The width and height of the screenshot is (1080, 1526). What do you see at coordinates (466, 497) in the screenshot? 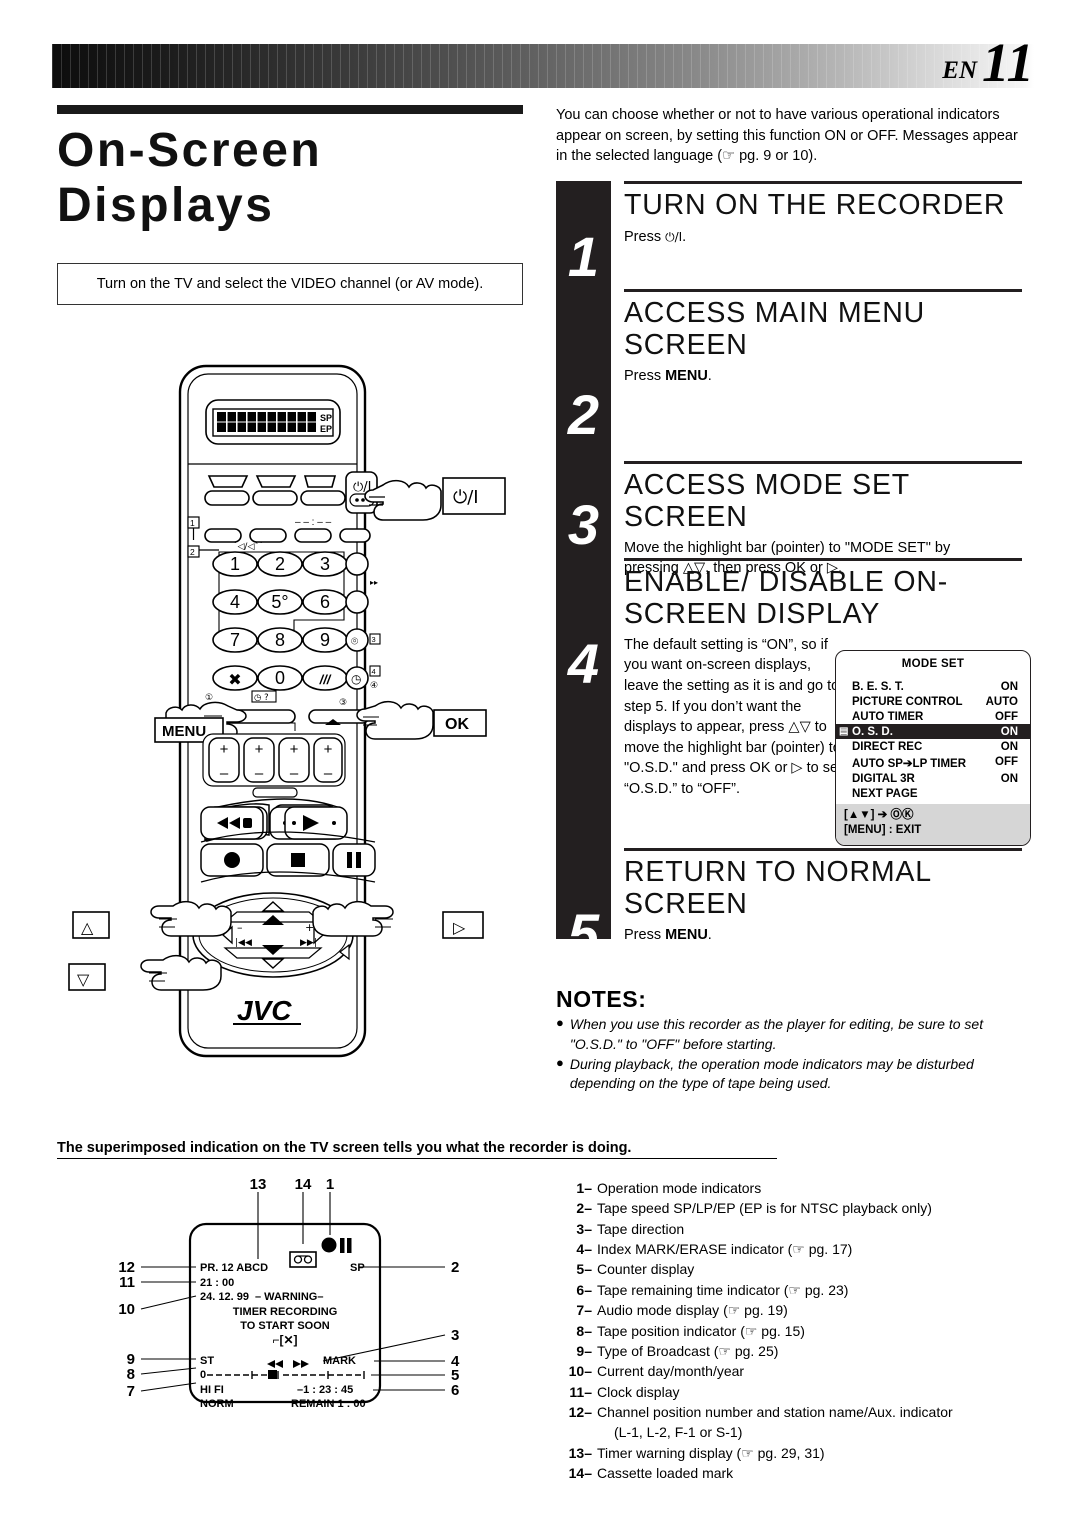
I see `callout-power-label: ⏻/I` at bounding box center [466, 497].